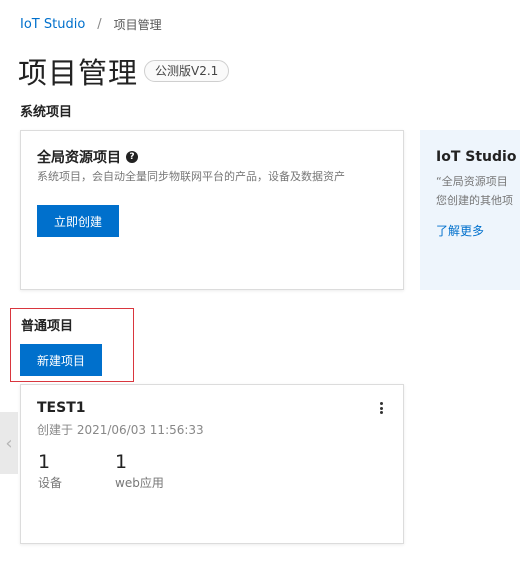  Describe the element at coordinates (139, 483) in the screenshot. I see `web-app-label: web应用` at that location.